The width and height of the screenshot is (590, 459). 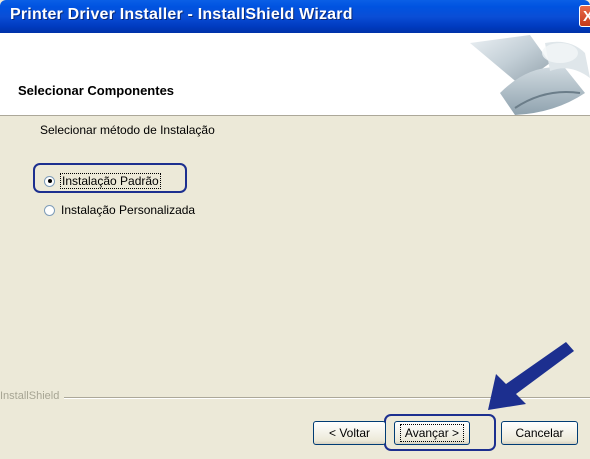 What do you see at coordinates (49, 210) in the screenshot?
I see `radio-custom` at bounding box center [49, 210].